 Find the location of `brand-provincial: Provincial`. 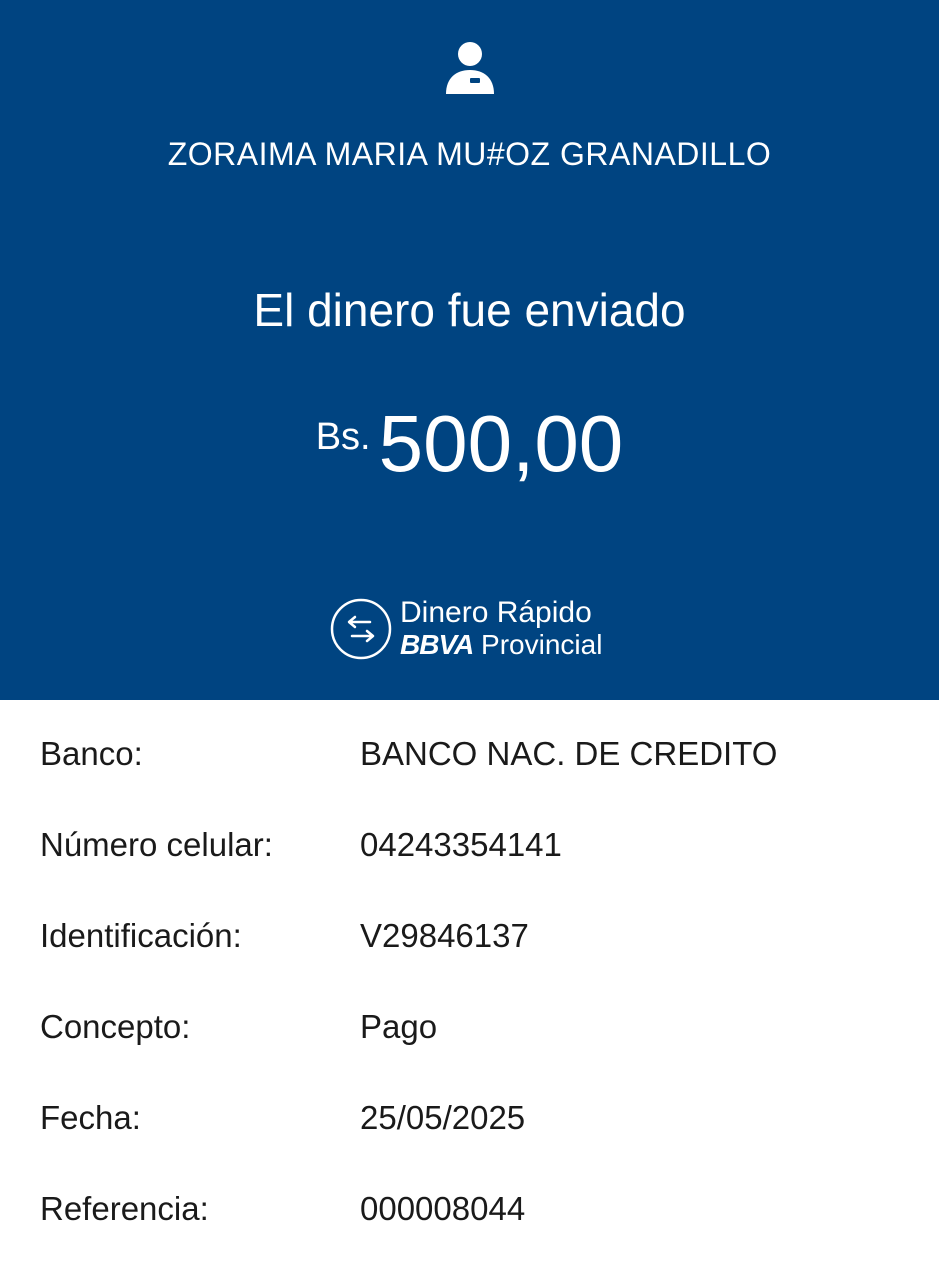

brand-provincial: Provincial is located at coordinates (542, 644).